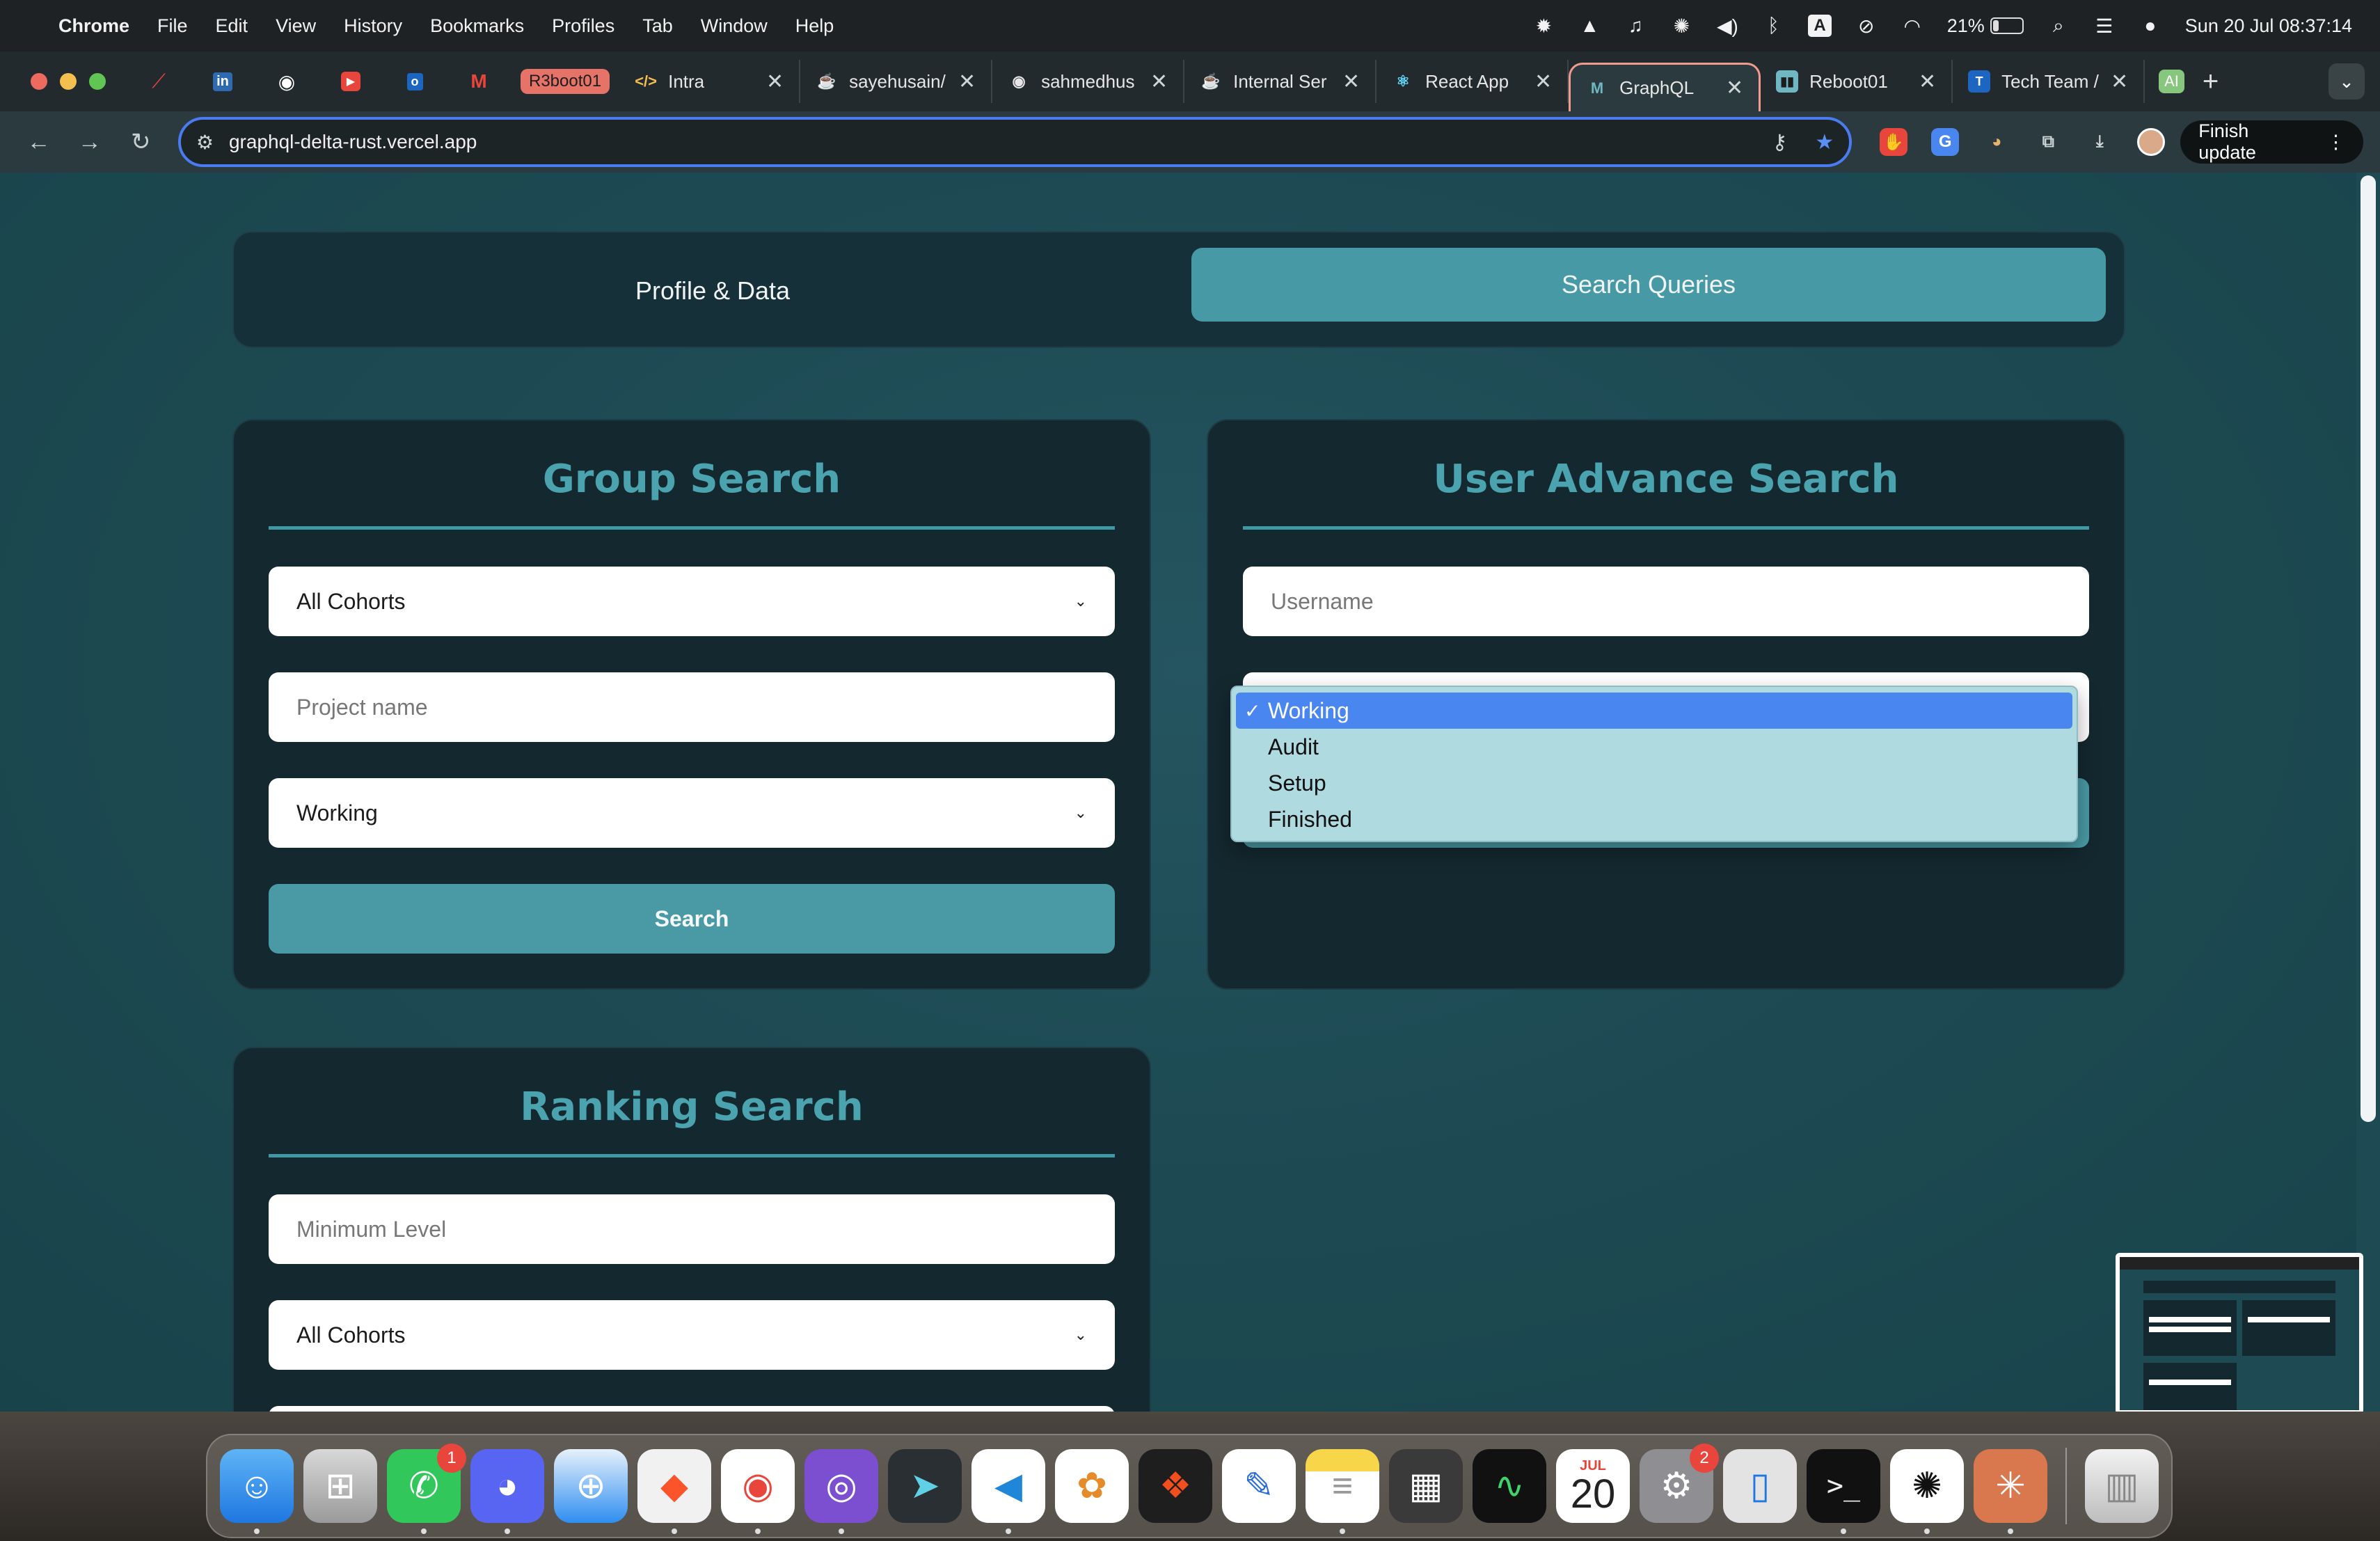  I want to click on freeform-icon: ✎, so click(1259, 1486).